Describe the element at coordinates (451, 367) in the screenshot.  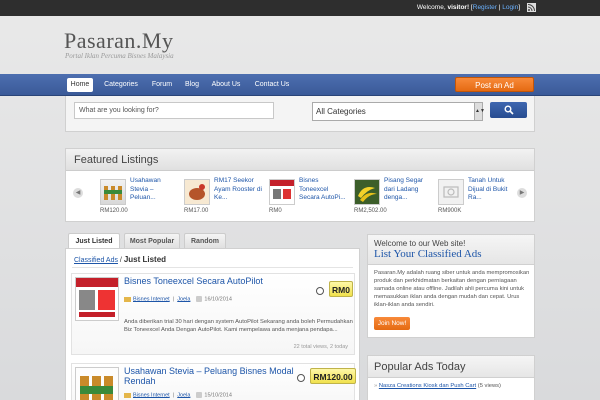
I see `popular-title: Popular Ads Today` at that location.